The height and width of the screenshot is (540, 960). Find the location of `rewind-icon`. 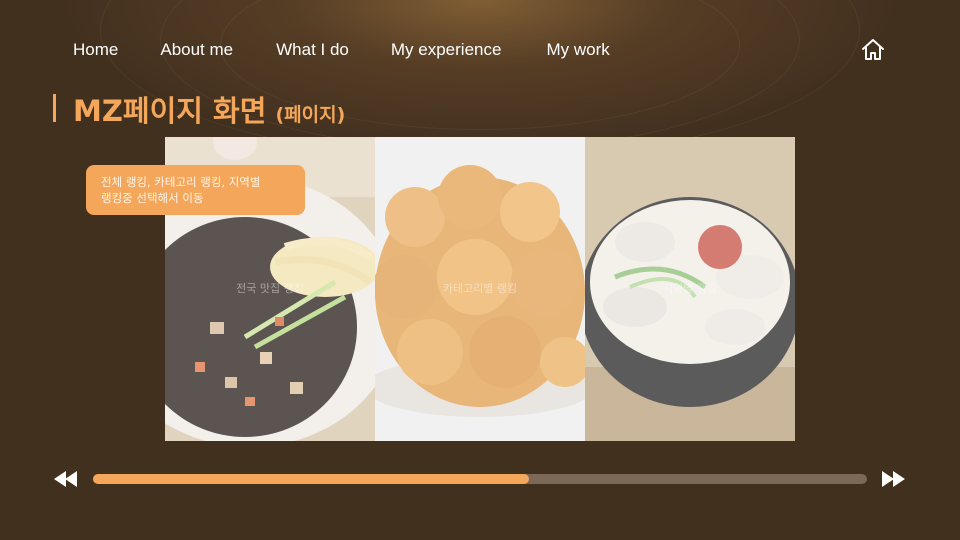

rewind-icon is located at coordinates (65, 479).